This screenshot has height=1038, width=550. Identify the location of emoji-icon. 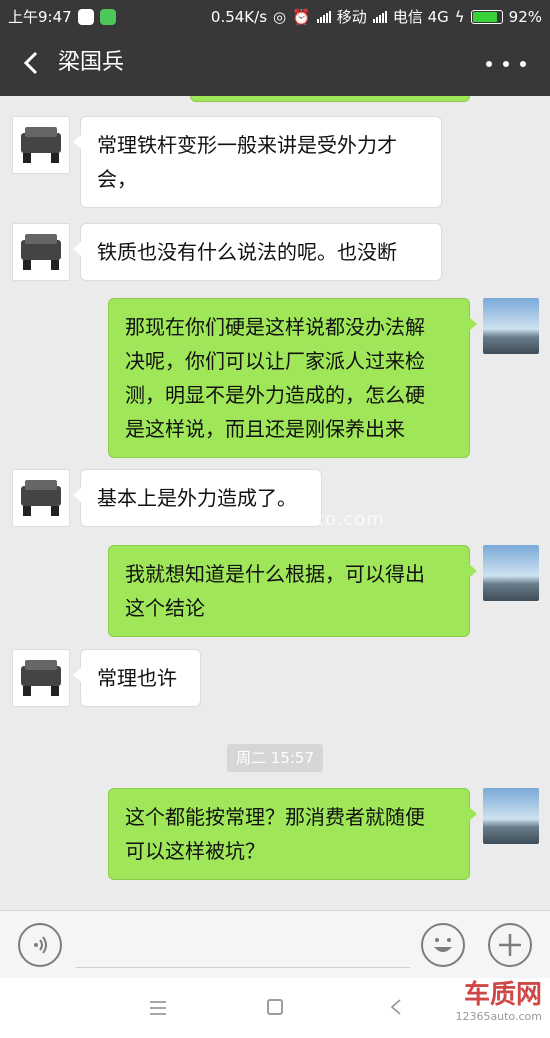
(443, 945).